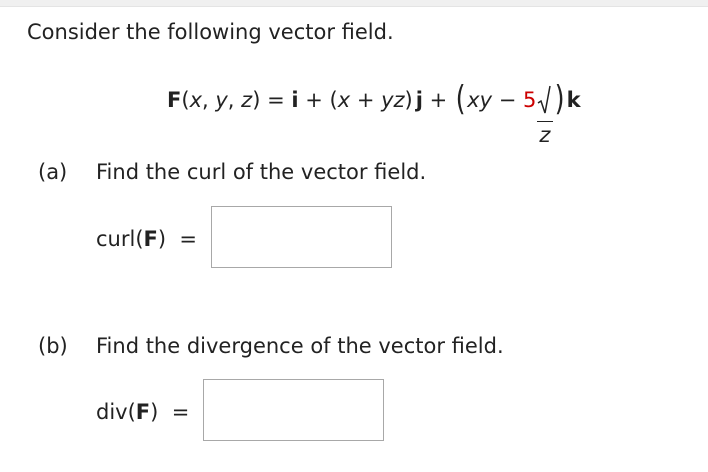 The image size is (708, 472). I want to click on formula-paren-open: (, so click(333, 100).